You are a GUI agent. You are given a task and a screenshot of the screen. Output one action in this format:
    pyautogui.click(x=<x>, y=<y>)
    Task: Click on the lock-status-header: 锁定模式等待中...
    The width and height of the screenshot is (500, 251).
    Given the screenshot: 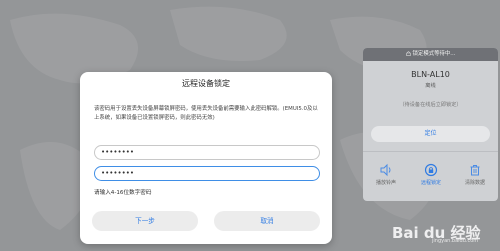 What is the action you would take?
    pyautogui.click(x=430, y=54)
    